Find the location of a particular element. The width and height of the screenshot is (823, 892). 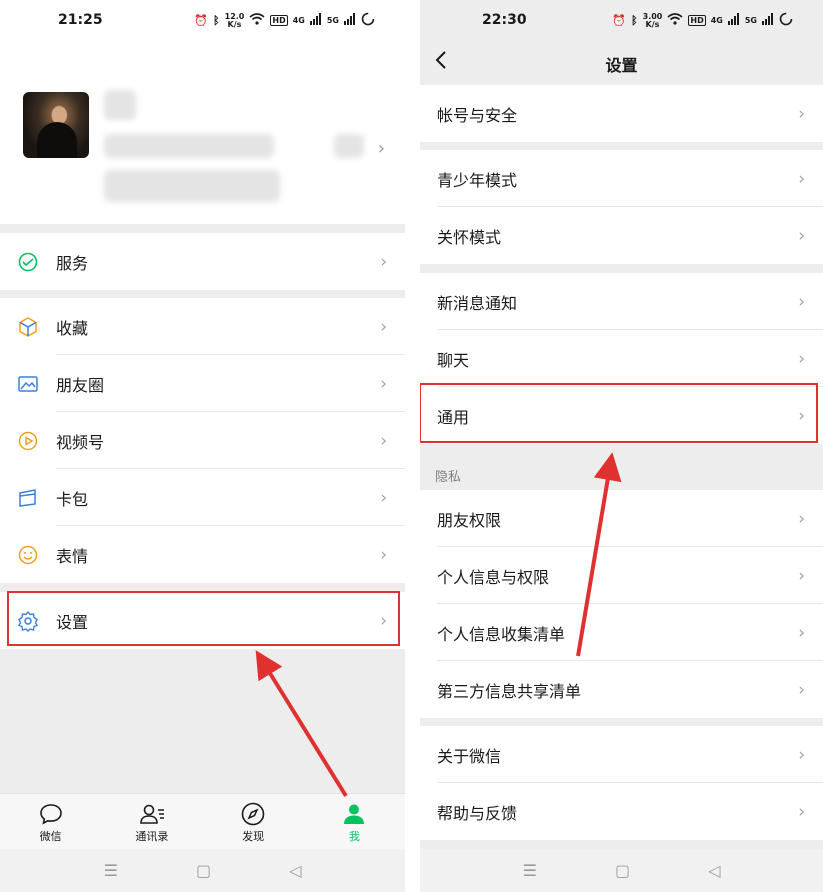

privacy-section-header: 隐私 is located at coordinates (448, 477).